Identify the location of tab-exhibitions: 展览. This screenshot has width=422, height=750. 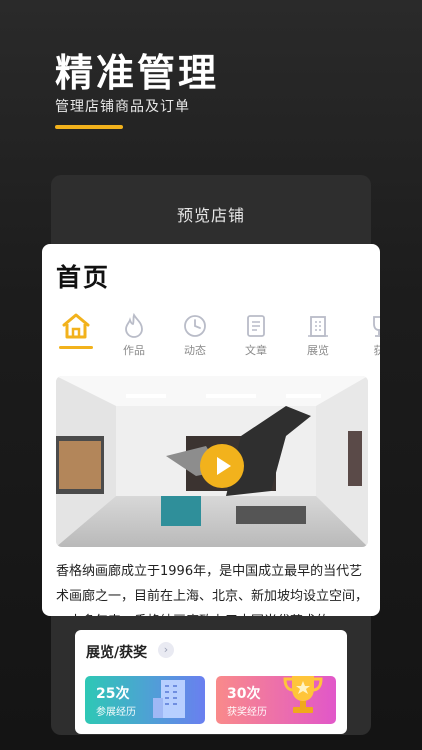
(318, 335).